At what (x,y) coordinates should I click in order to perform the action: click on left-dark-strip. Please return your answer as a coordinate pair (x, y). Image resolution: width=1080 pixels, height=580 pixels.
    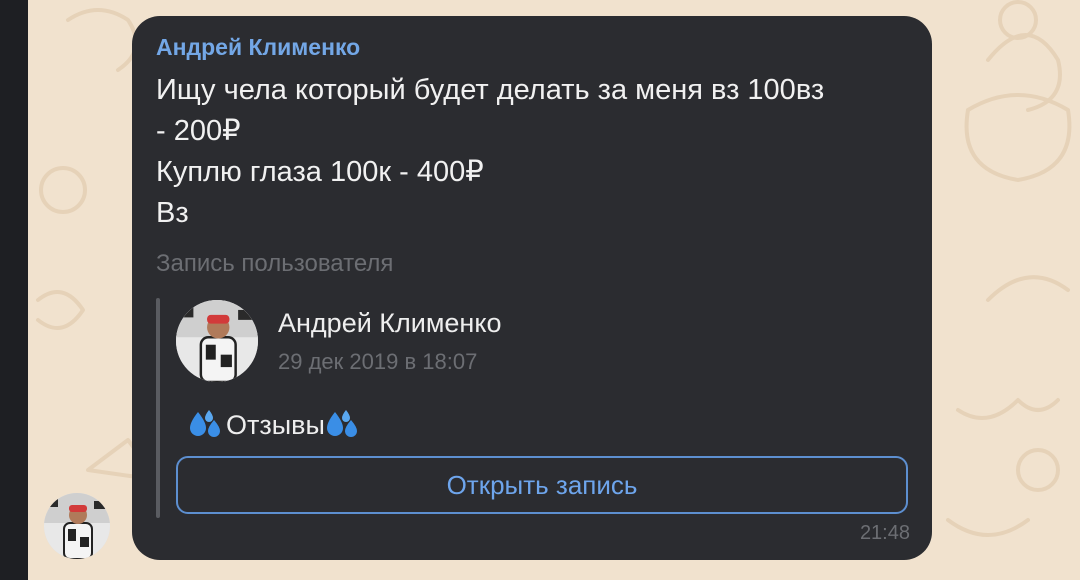
    Looking at the image, I should click on (14, 290).